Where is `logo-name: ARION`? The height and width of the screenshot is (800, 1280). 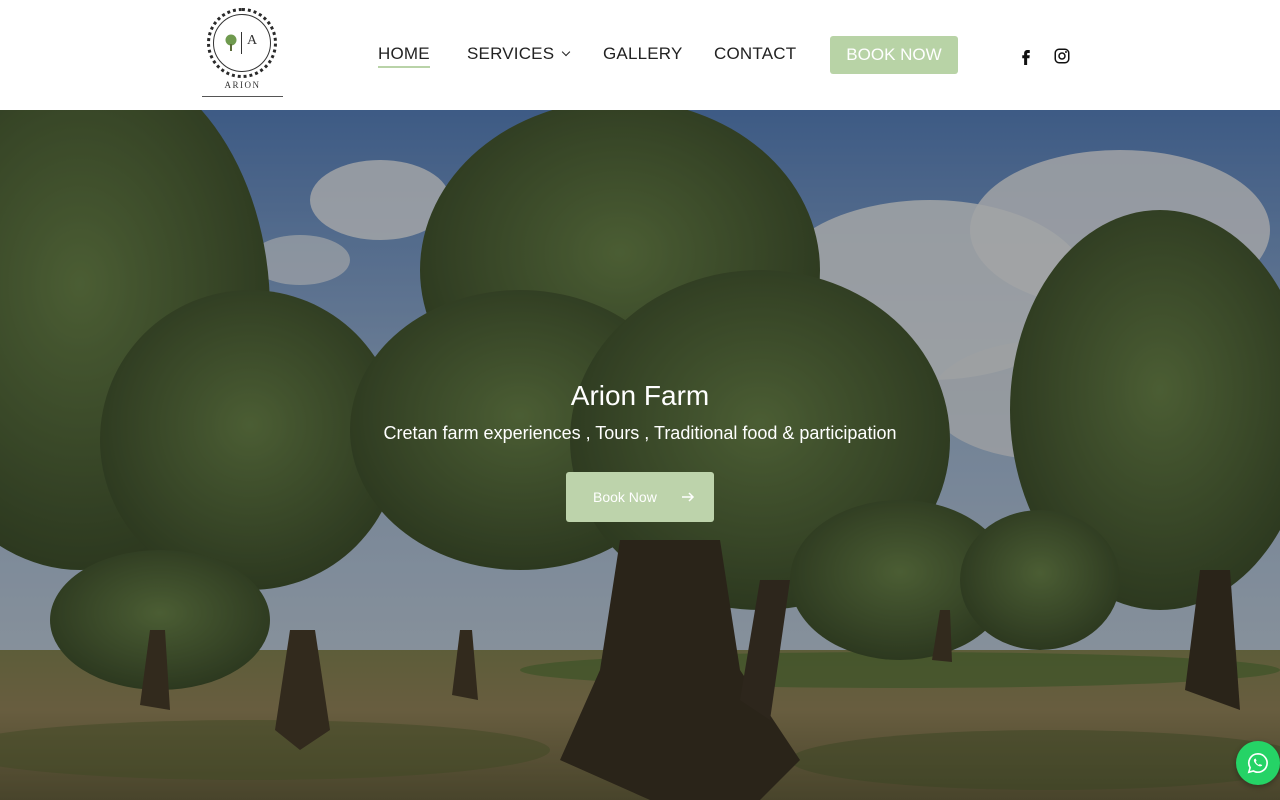
logo-name: ARION is located at coordinates (242, 85).